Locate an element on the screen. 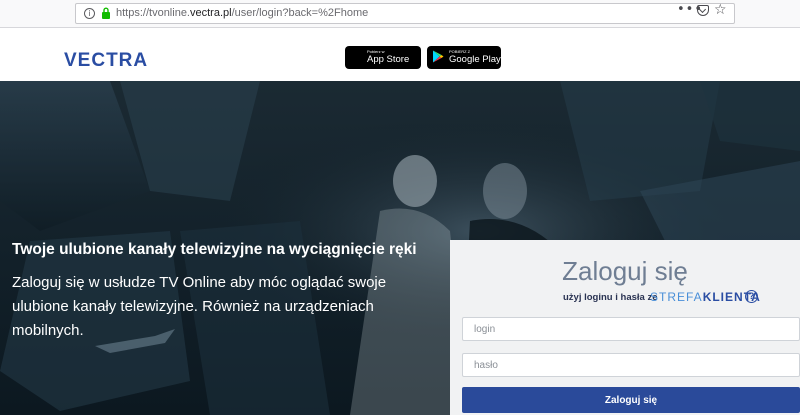  login-button: Zaloguj się is located at coordinates (631, 400).